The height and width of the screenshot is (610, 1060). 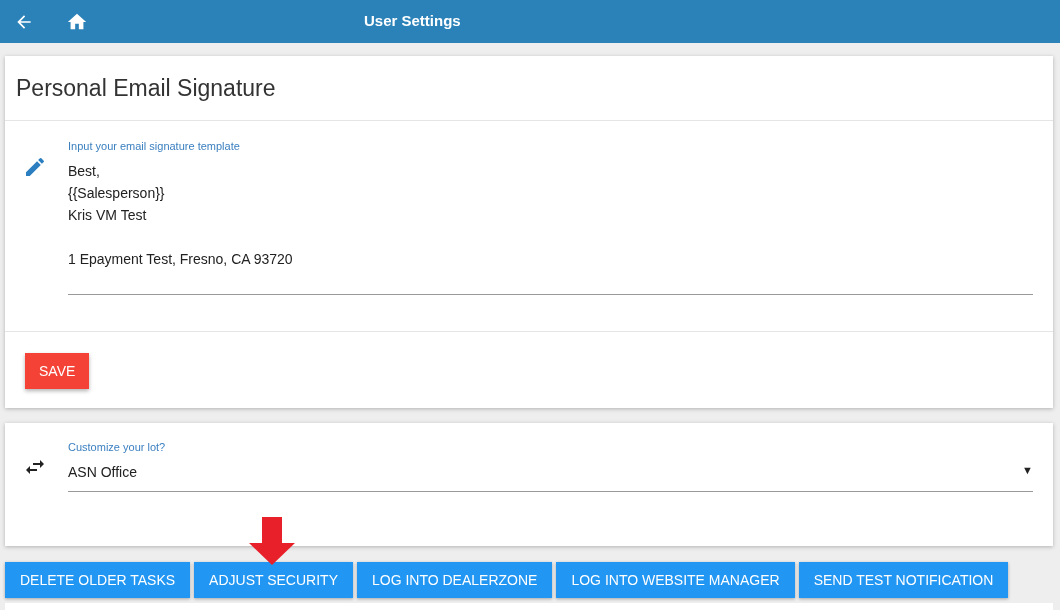 I want to click on action-button: ADJUST SECURITY, so click(x=273, y=580).